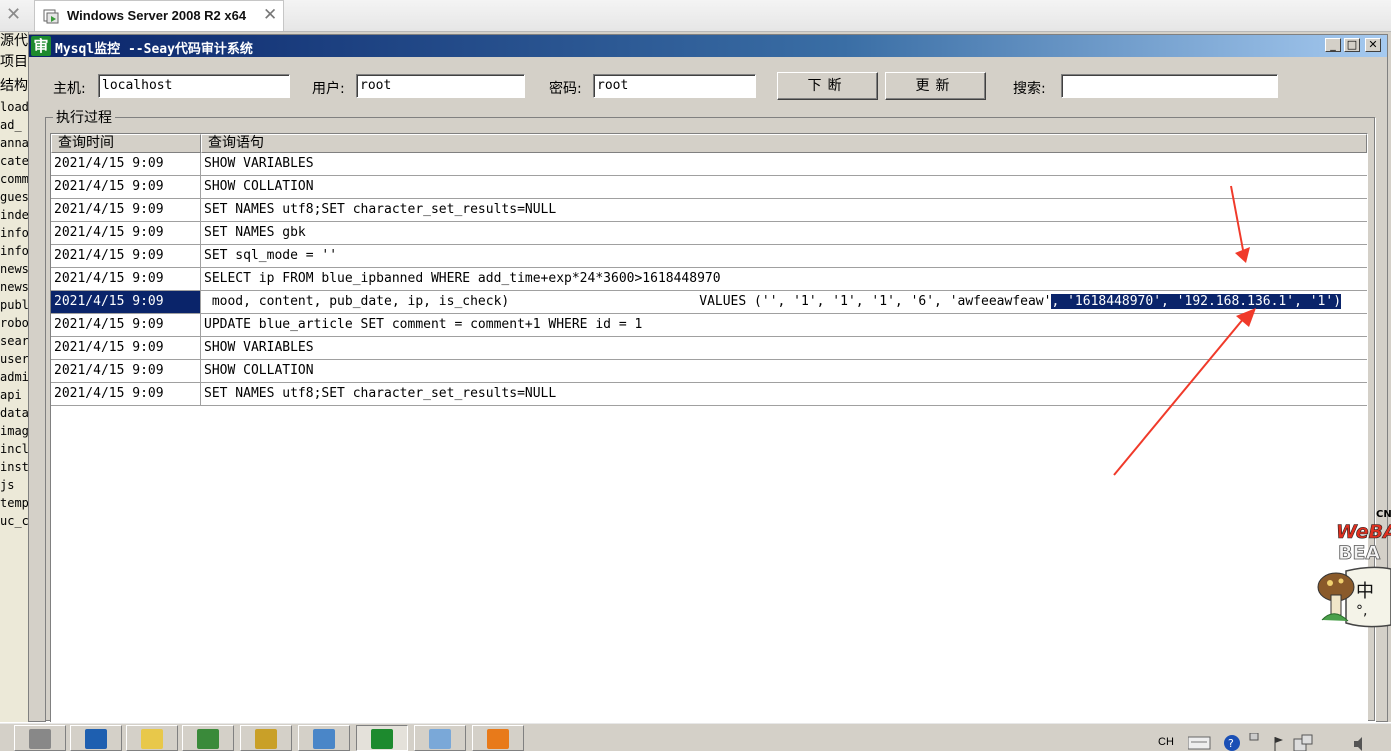  I want to click on background-tree-item: 结构, so click(14, 86).